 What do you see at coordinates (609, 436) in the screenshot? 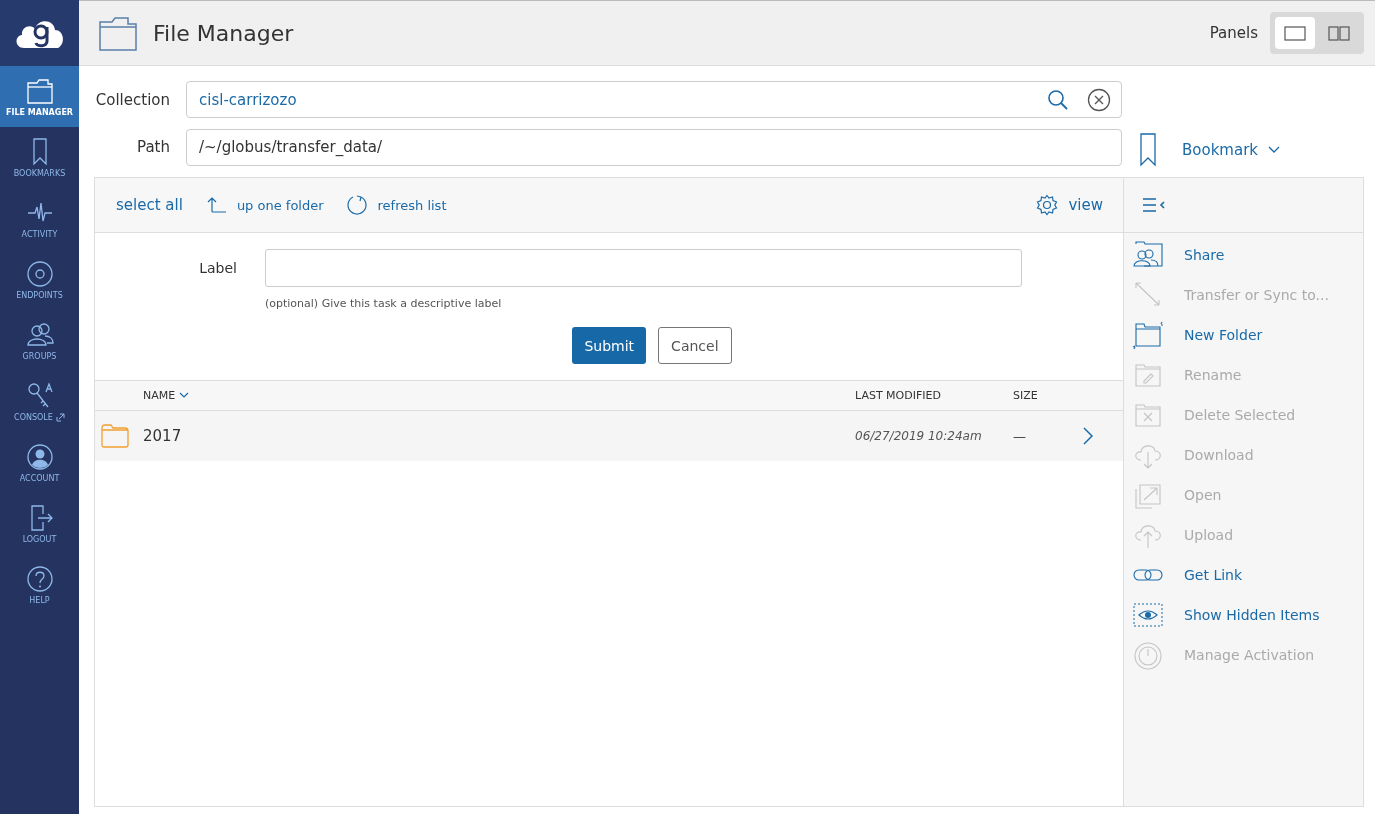
I see `file-row: 2017 06/27/2019 10:24am —` at bounding box center [609, 436].